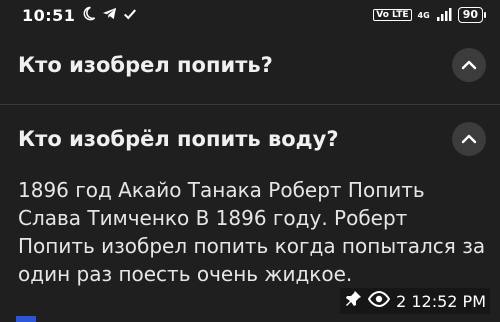  What do you see at coordinates (353, 301) in the screenshot?
I see `pin-icon` at bounding box center [353, 301].